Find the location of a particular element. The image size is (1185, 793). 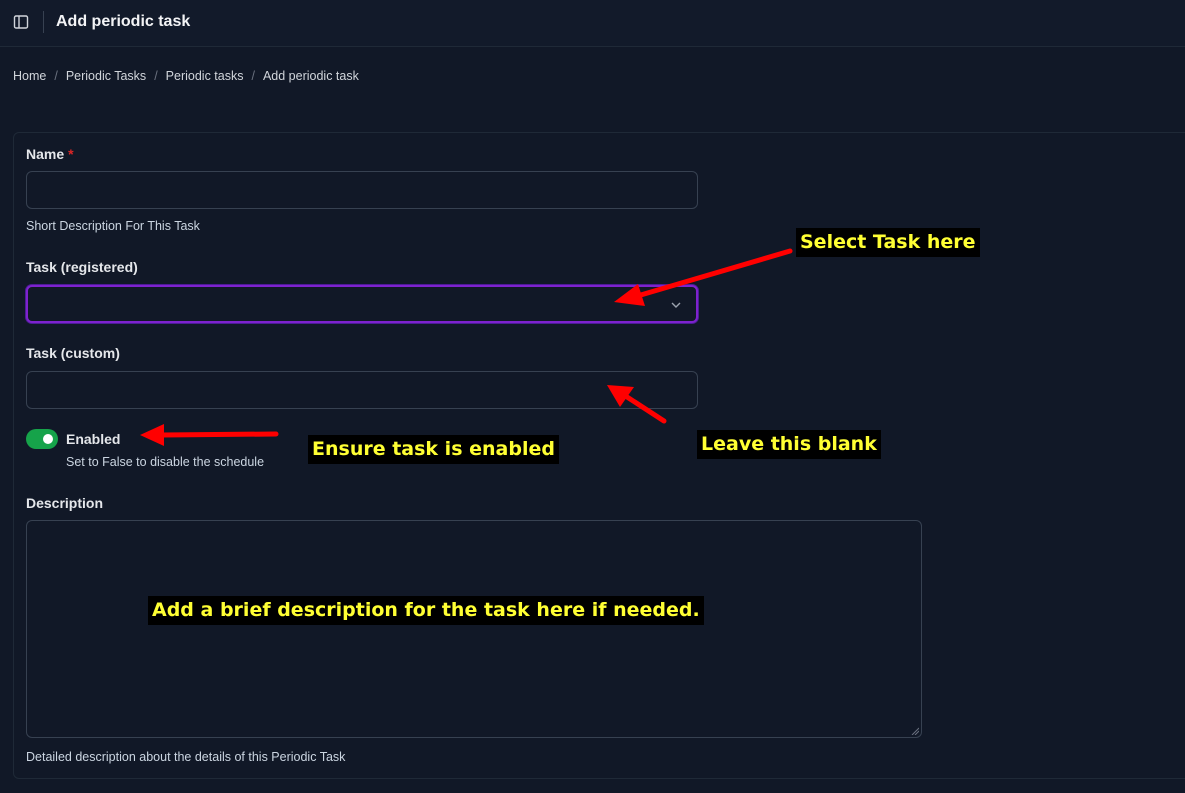

name-label: Name * is located at coordinates (50, 154).